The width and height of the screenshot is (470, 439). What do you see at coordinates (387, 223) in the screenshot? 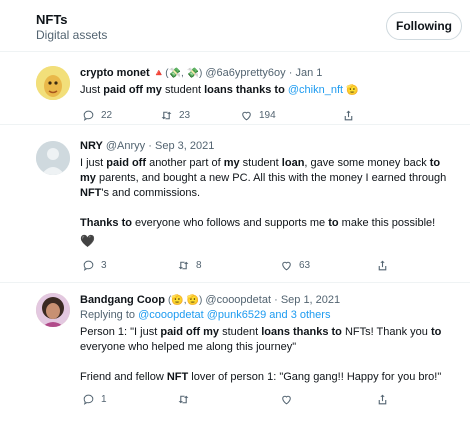
I see `text-segment: make this possible!` at bounding box center [387, 223].